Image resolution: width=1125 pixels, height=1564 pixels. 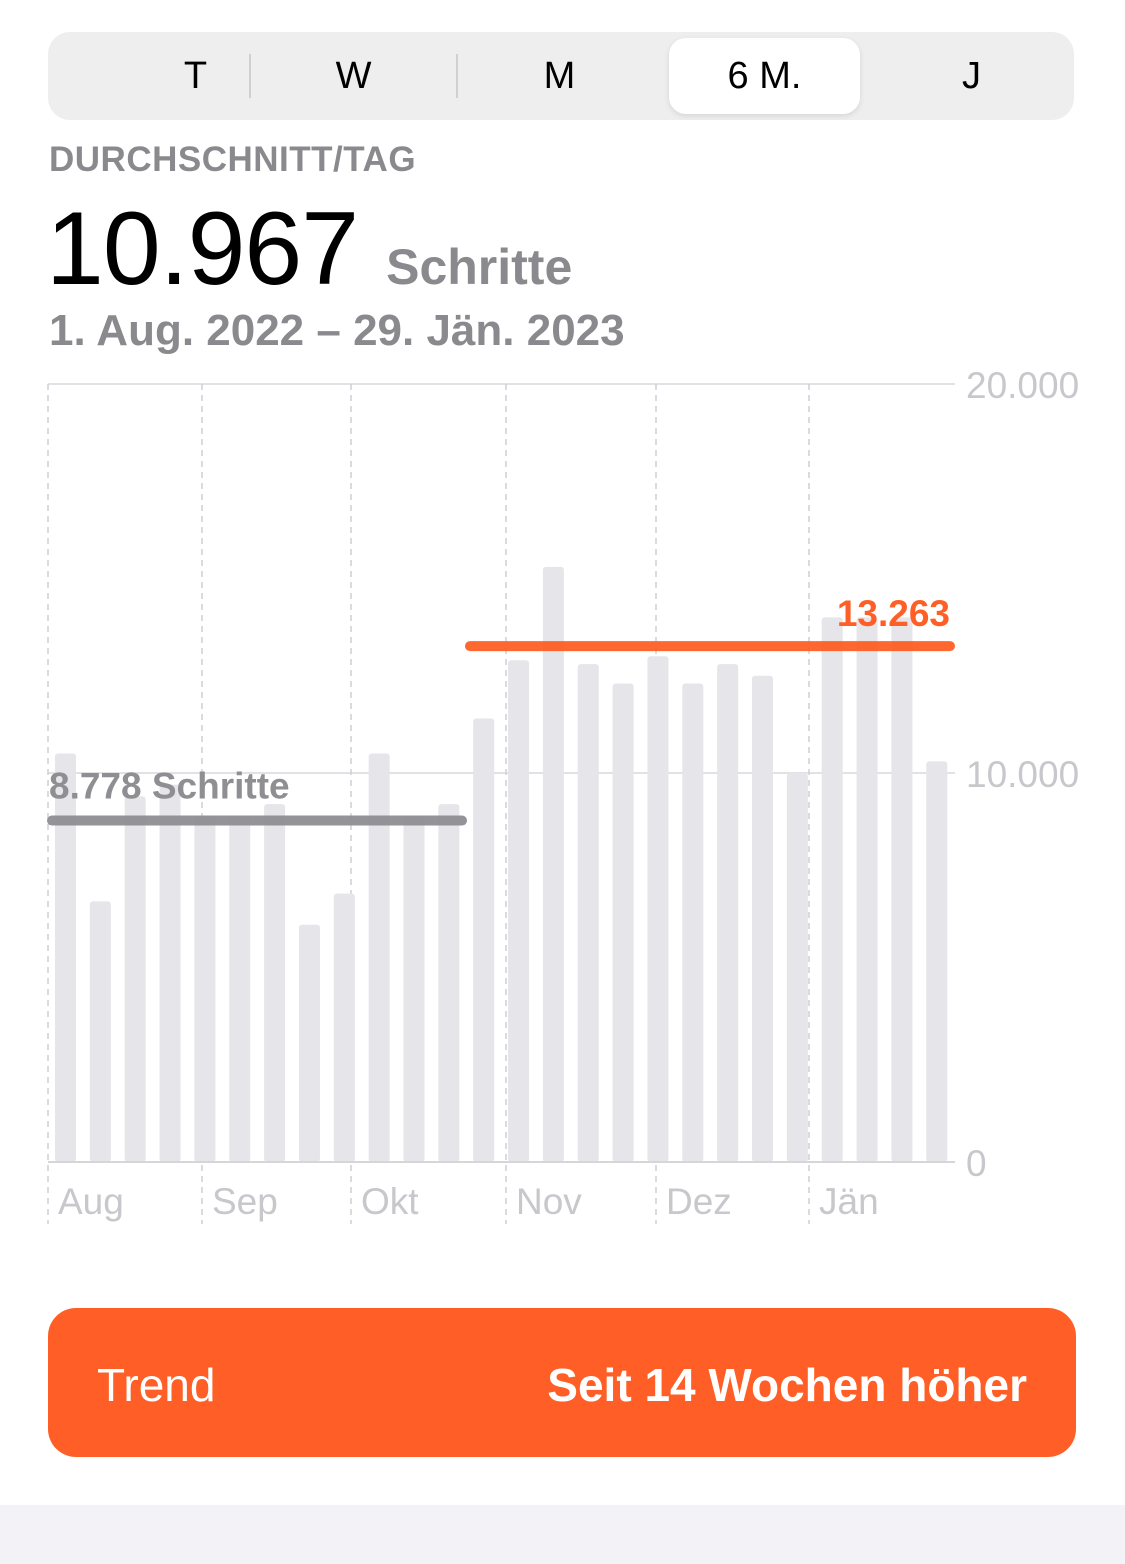 What do you see at coordinates (549, 1201) in the screenshot?
I see `x-month-label: Nov` at bounding box center [549, 1201].